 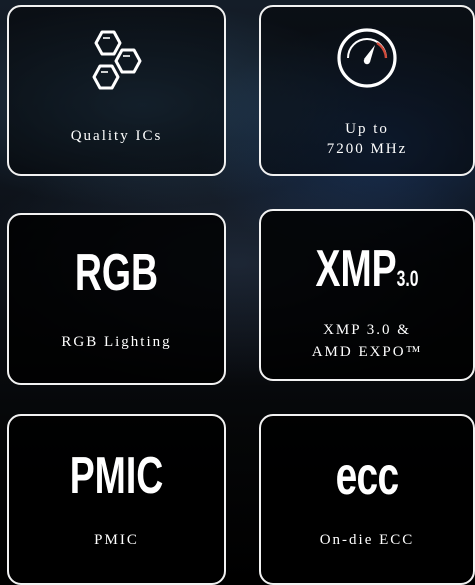 What do you see at coordinates (367, 352) in the screenshot?
I see `feature-label-line-2: AMD EXPO™` at bounding box center [367, 352].